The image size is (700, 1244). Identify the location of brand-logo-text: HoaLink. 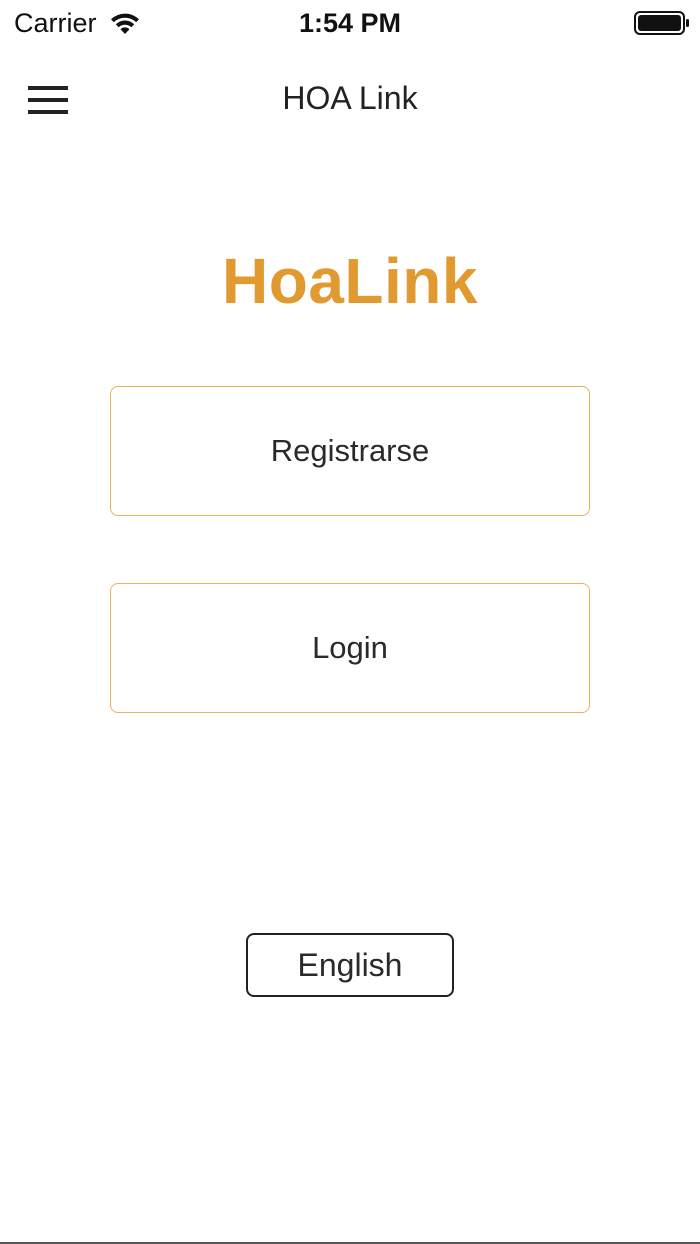
(350, 281).